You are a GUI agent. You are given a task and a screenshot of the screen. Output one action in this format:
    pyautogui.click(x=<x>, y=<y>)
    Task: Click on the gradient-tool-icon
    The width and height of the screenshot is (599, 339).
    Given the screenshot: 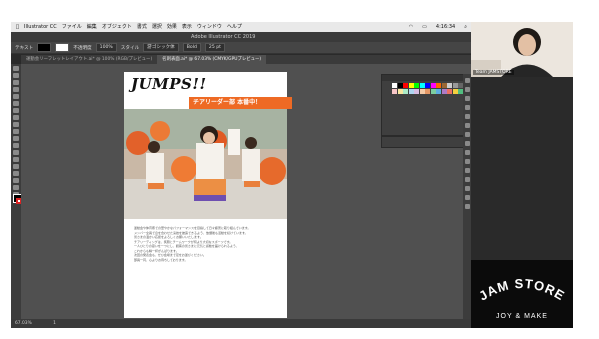 What is the action you would take?
    pyautogui.click(x=16, y=166)
    